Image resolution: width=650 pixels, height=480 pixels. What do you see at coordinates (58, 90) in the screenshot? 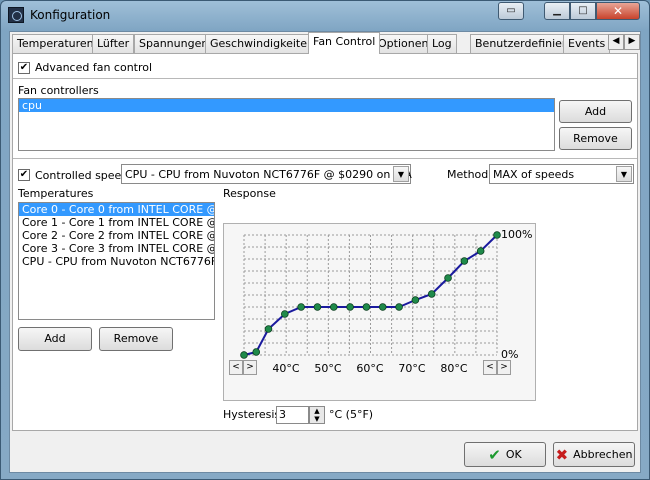
I see `fan-controllers-label: Fan controllers` at bounding box center [58, 90].